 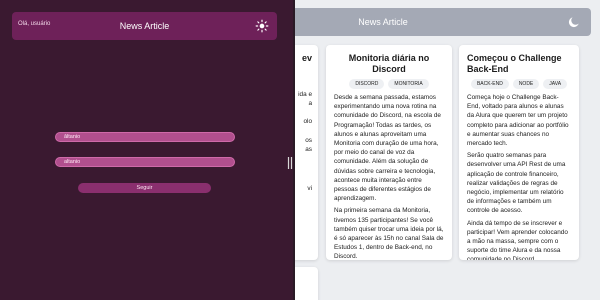 I want to click on tag: BACK-END, so click(x=489, y=84).